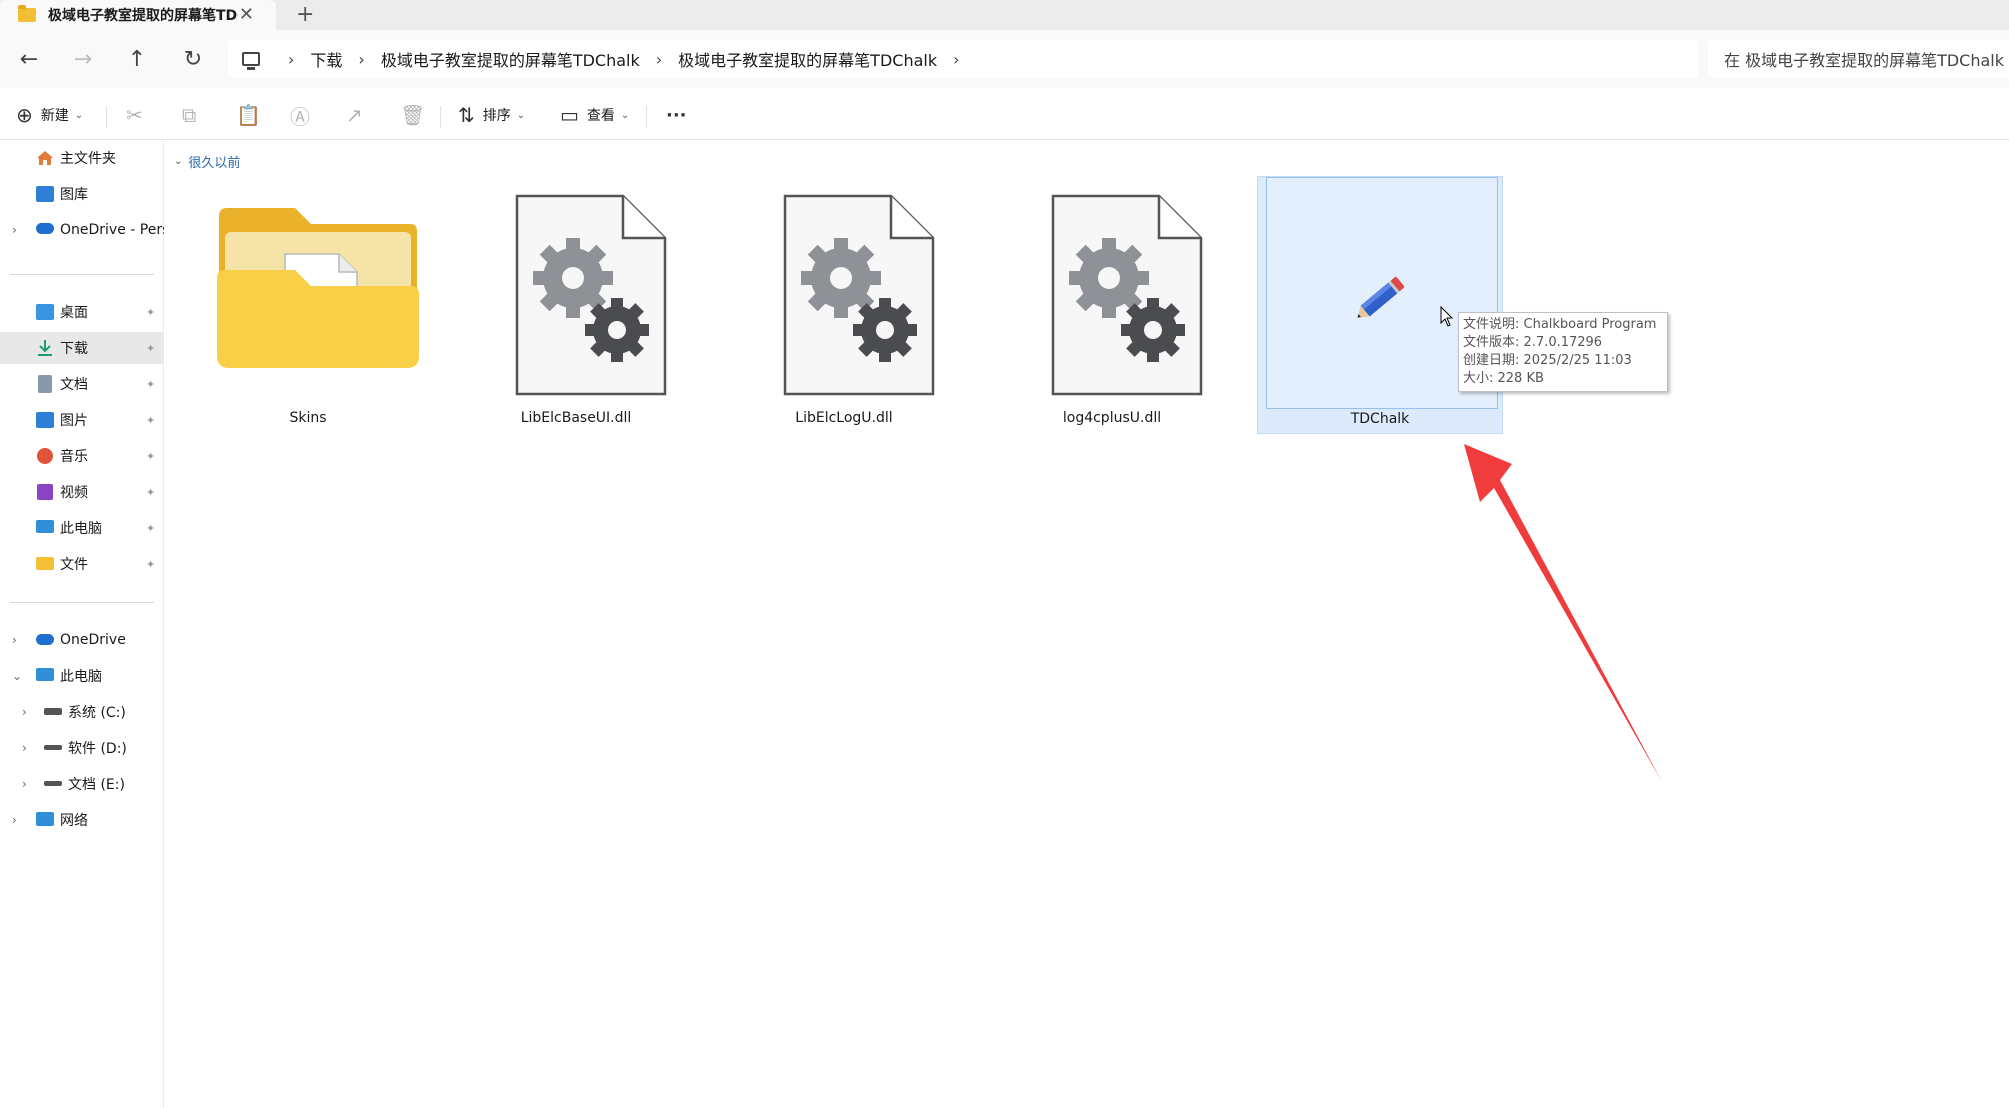 The image size is (2009, 1108). I want to click on breadcrumb-item-current: 极域电子教室提取的屏幕笔TDChalk, so click(807, 59).